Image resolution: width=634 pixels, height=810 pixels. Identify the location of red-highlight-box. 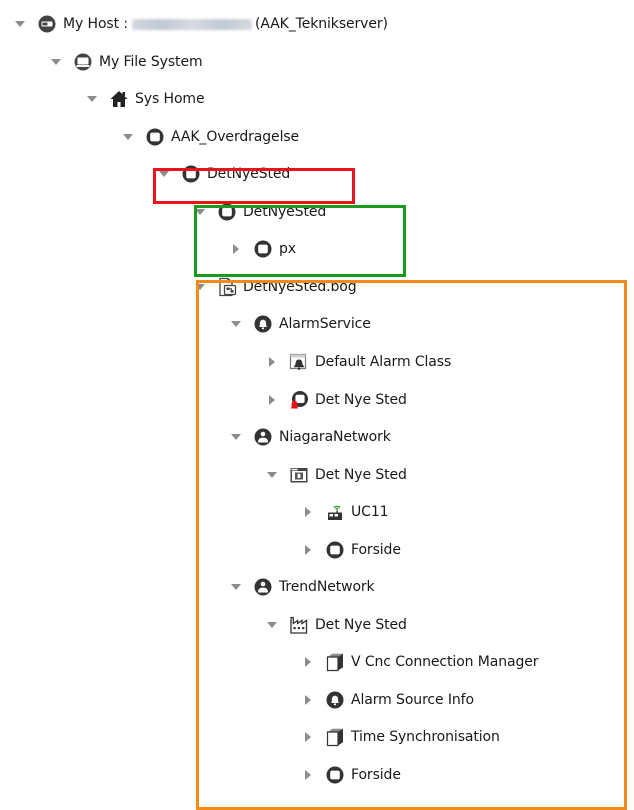
(254, 186).